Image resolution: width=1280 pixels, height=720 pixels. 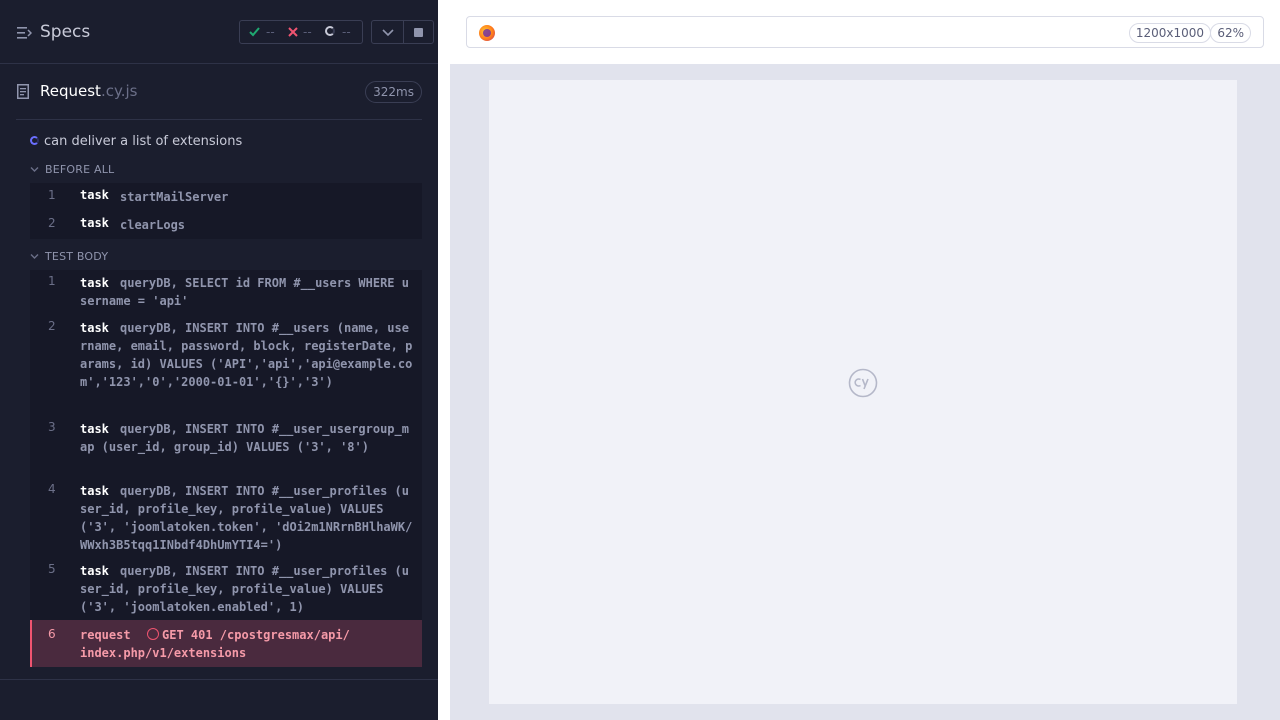 What do you see at coordinates (77, 256) in the screenshot?
I see `hook-label: TEST BODY` at bounding box center [77, 256].